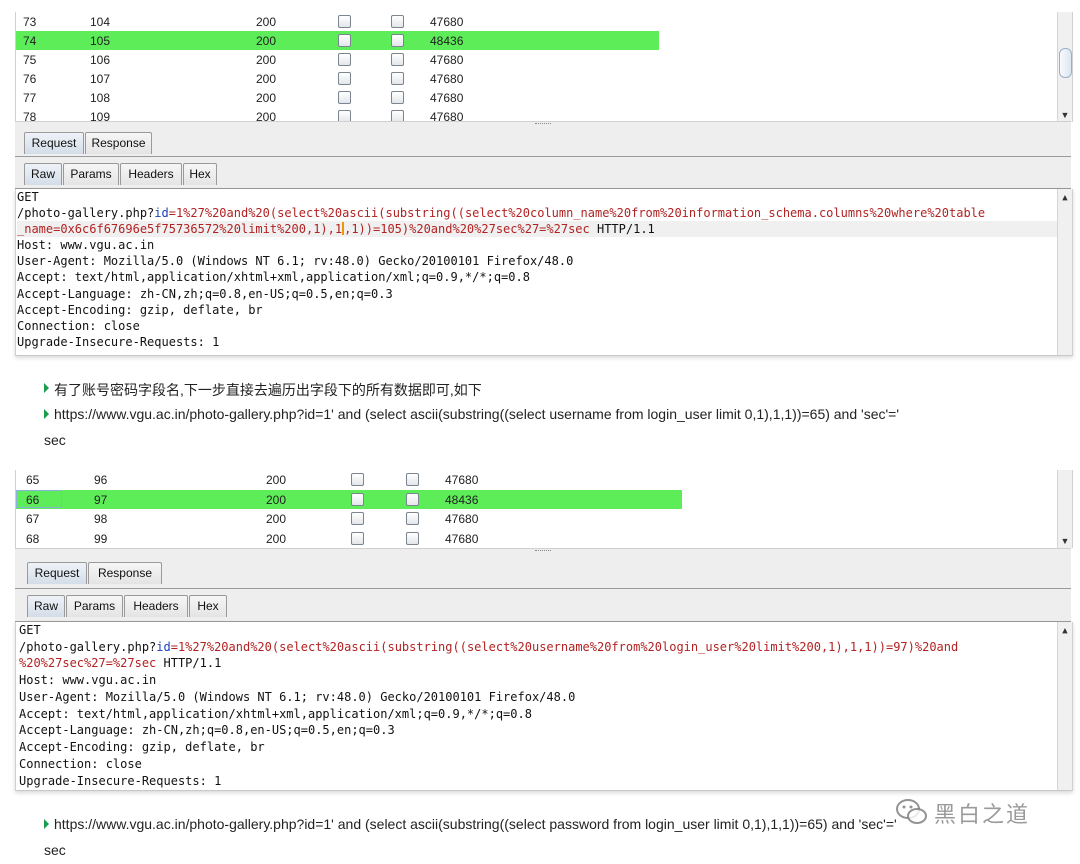  I want to click on table-row: 78 109 200 47680, so click(337, 114).